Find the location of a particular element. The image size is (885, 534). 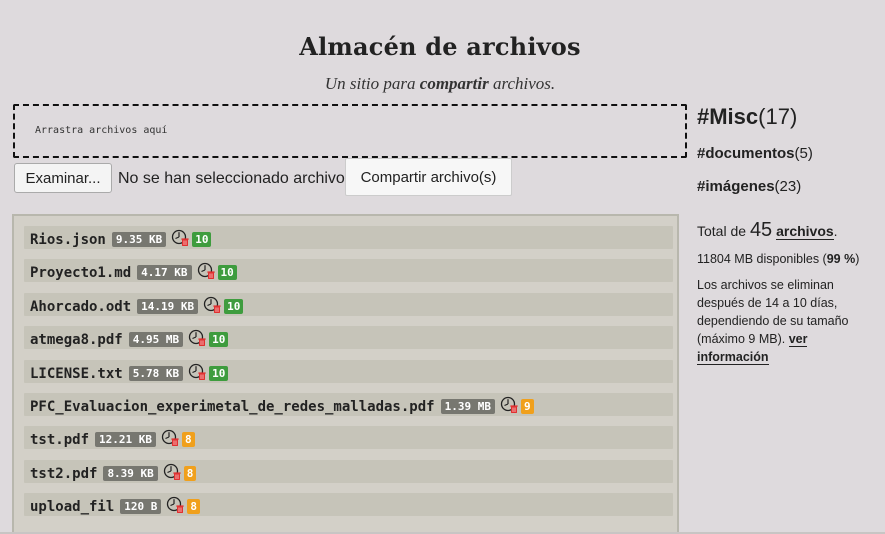

tag-imagenes: #imágenes(23) is located at coordinates (789, 186).